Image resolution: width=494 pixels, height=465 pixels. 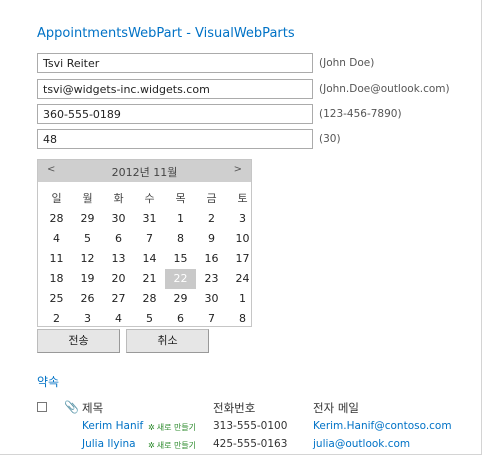 I want to click on appointment-phone: 425-555-0163, so click(x=250, y=444).